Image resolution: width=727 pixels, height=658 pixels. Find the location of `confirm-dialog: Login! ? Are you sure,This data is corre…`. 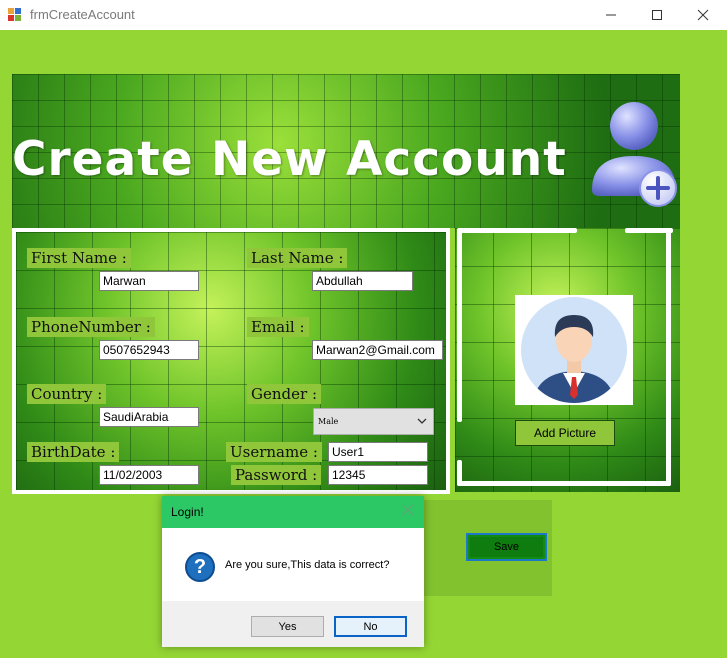

confirm-dialog: Login! ? Are you sure,This data is corre… is located at coordinates (293, 571).